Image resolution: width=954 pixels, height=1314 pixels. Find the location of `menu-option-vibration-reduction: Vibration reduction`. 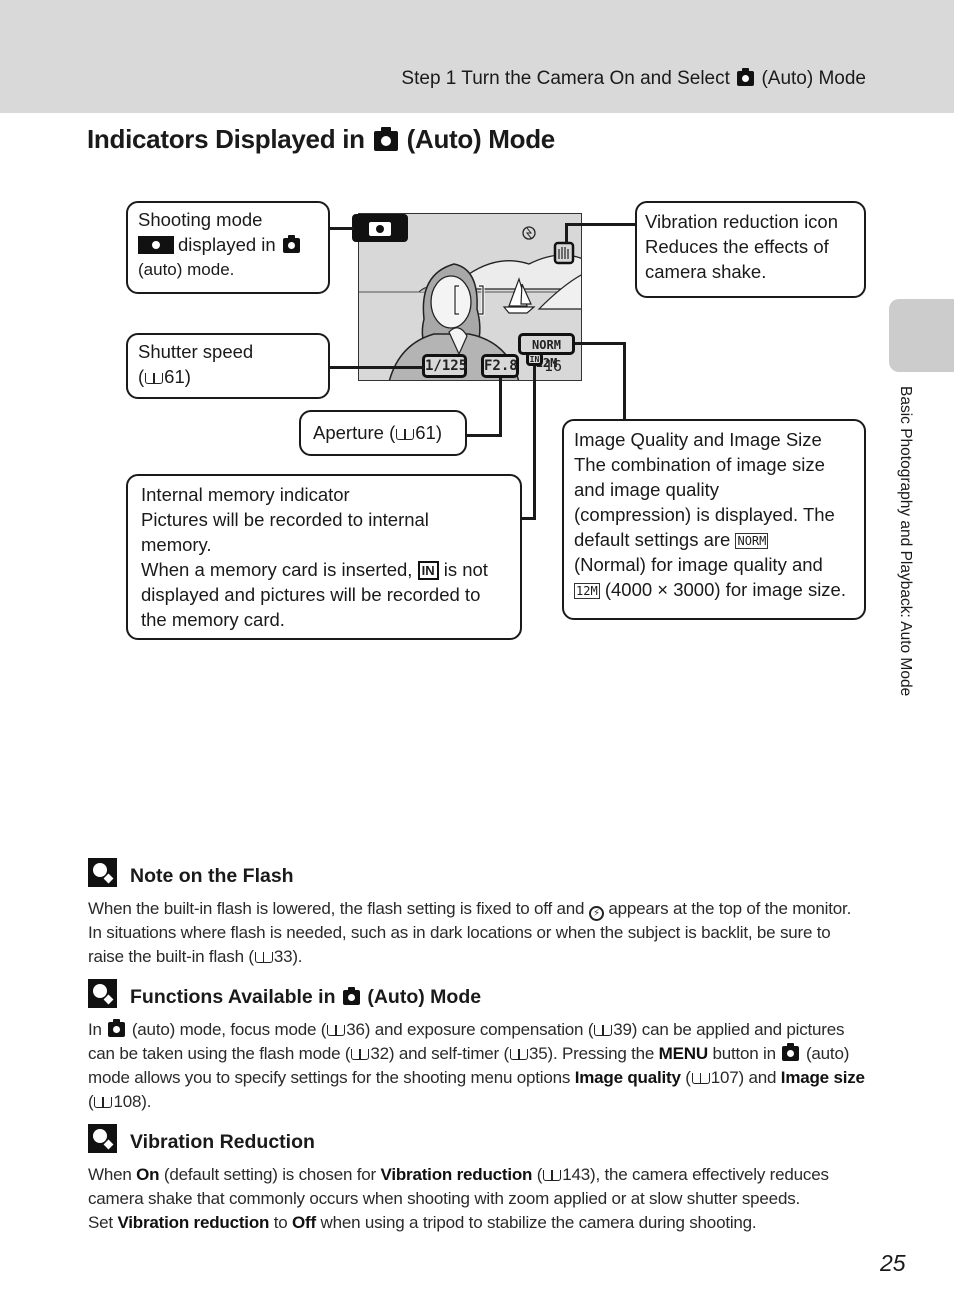

menu-option-vibration-reduction: Vibration reduction is located at coordinates (193, 1222).